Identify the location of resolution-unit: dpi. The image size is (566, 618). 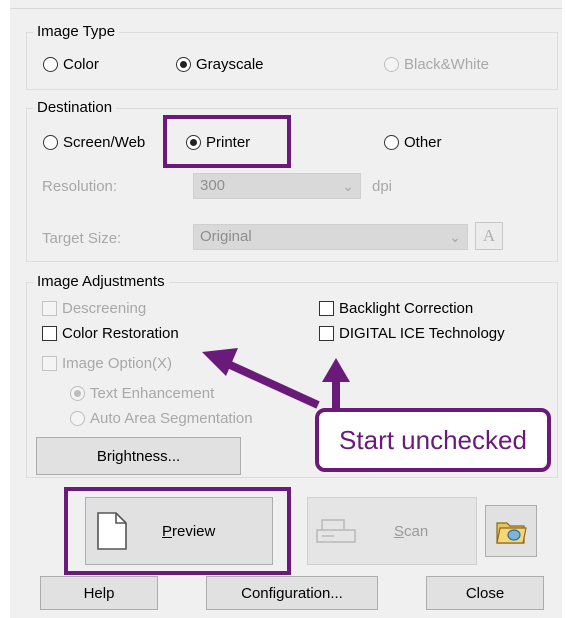
(382, 186).